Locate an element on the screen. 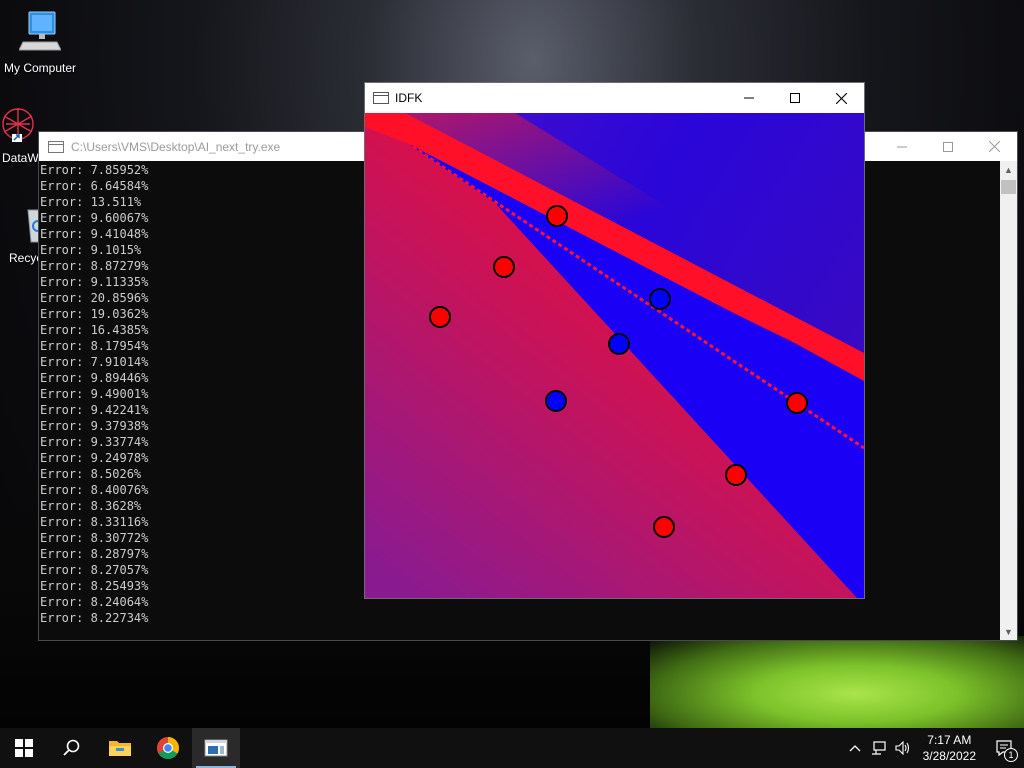  search-icon is located at coordinates (71, 747).